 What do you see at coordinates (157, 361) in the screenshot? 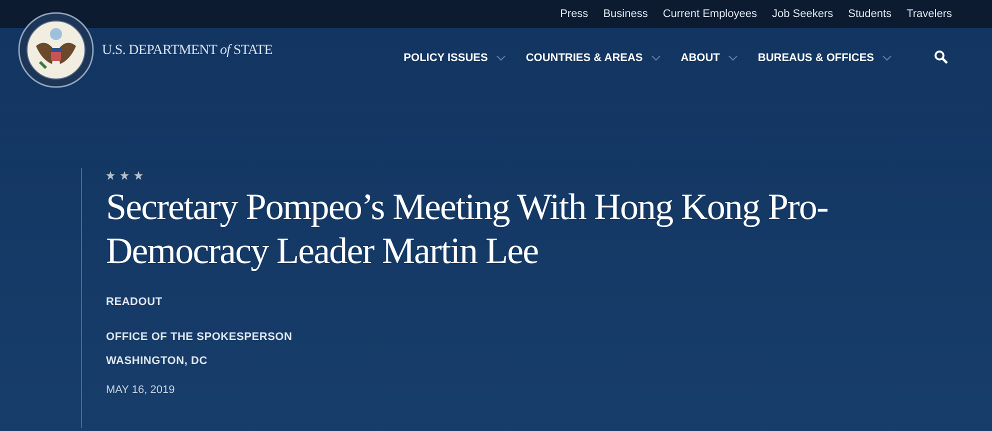
I see `location: WASHINGTON, DC` at bounding box center [157, 361].